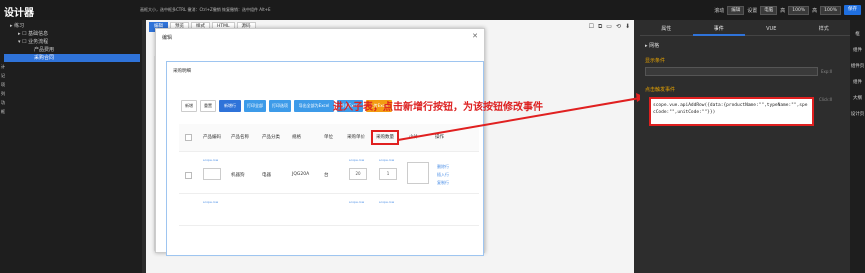  I want to click on properties-tab: 事件, so click(718, 30).